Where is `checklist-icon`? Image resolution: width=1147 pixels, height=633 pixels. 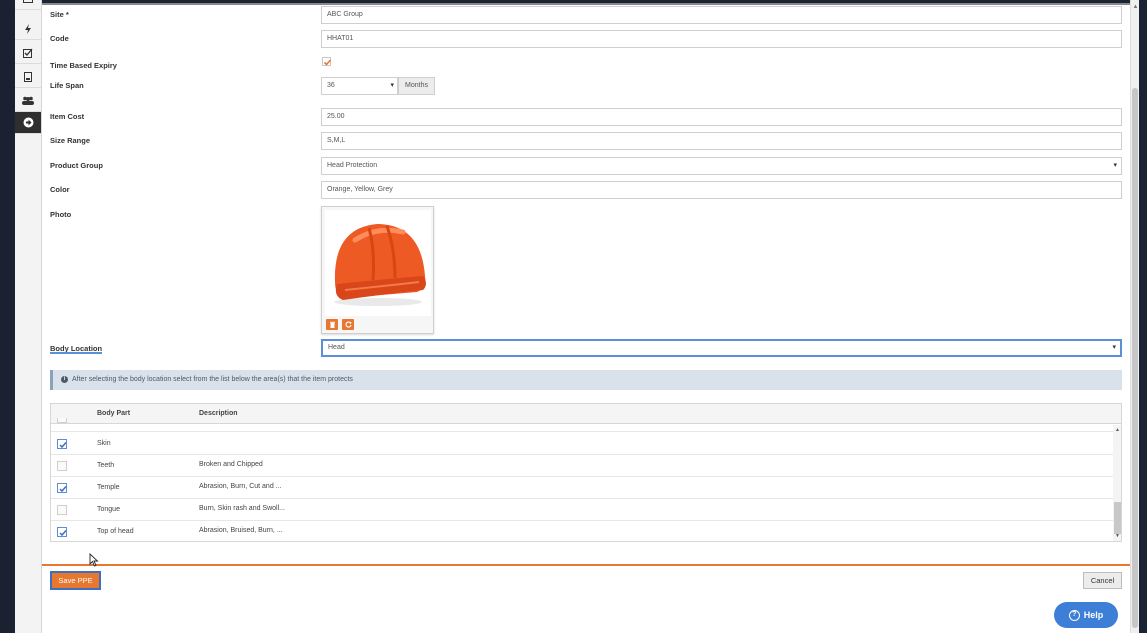
checklist-icon is located at coordinates (28, 53).